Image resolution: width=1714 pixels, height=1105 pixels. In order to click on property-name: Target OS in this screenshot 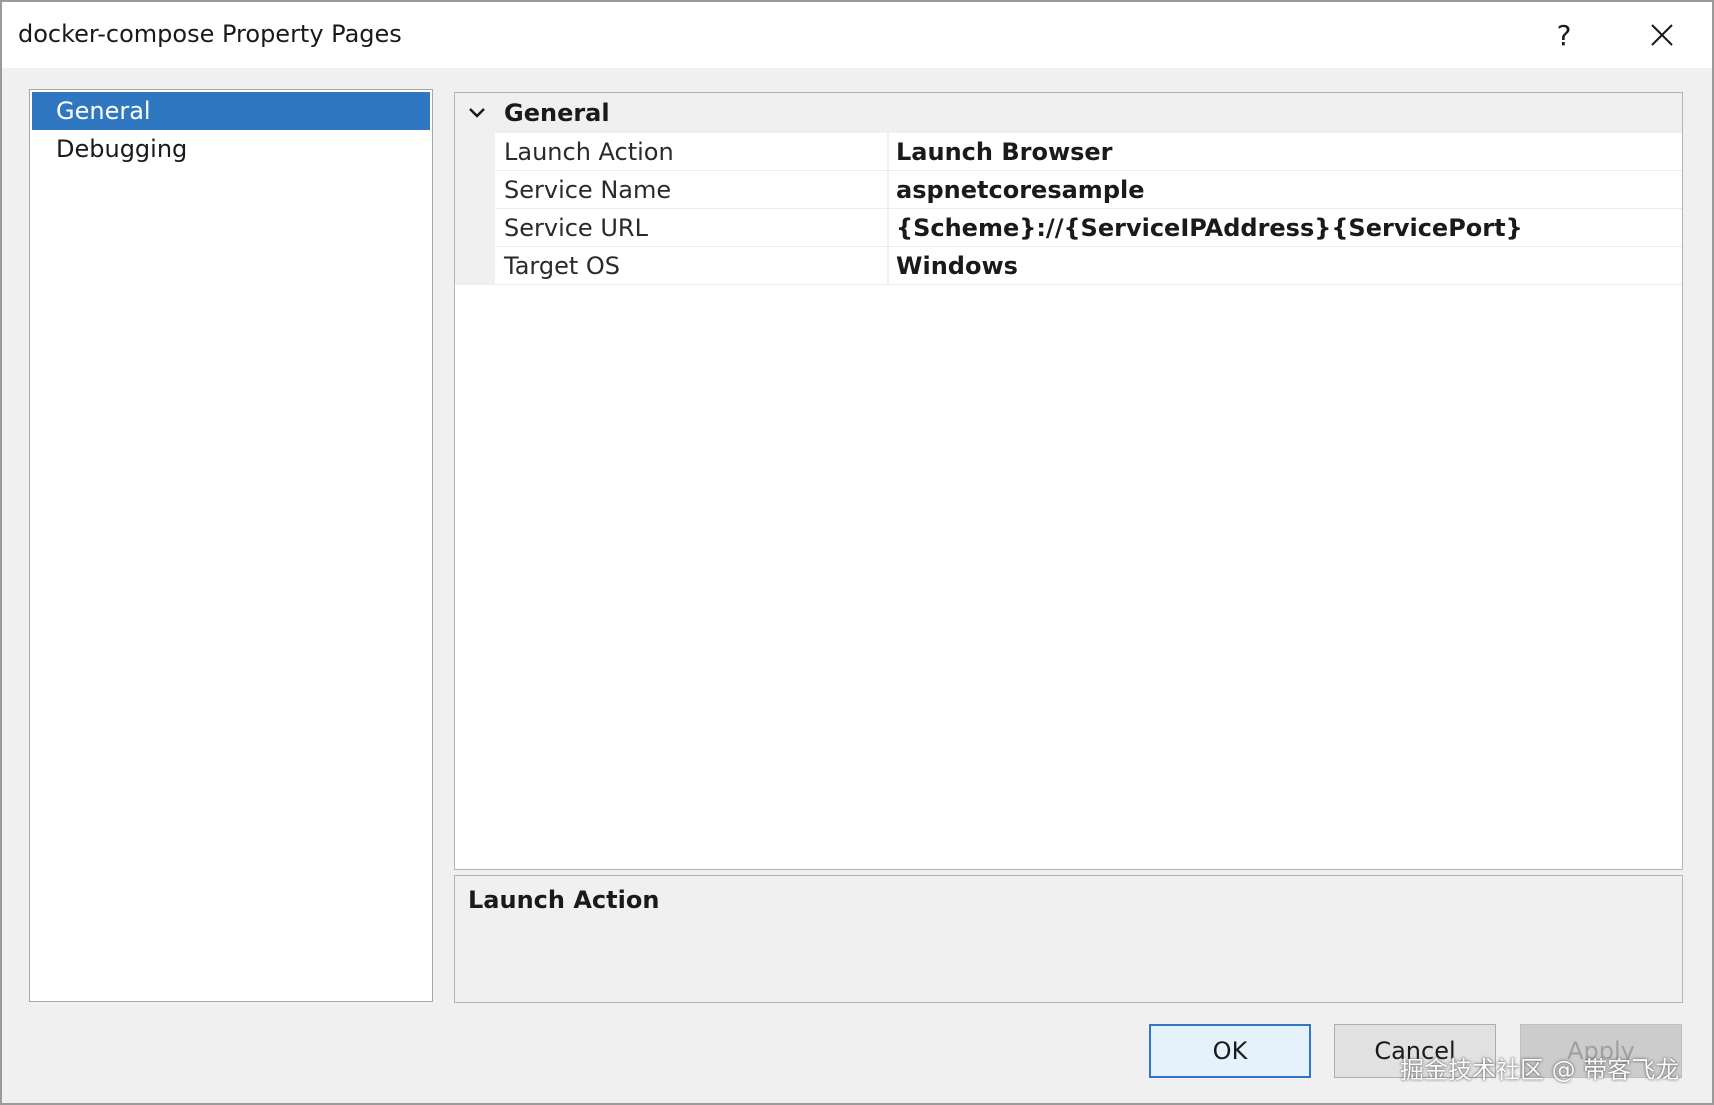, I will do `click(562, 266)`.